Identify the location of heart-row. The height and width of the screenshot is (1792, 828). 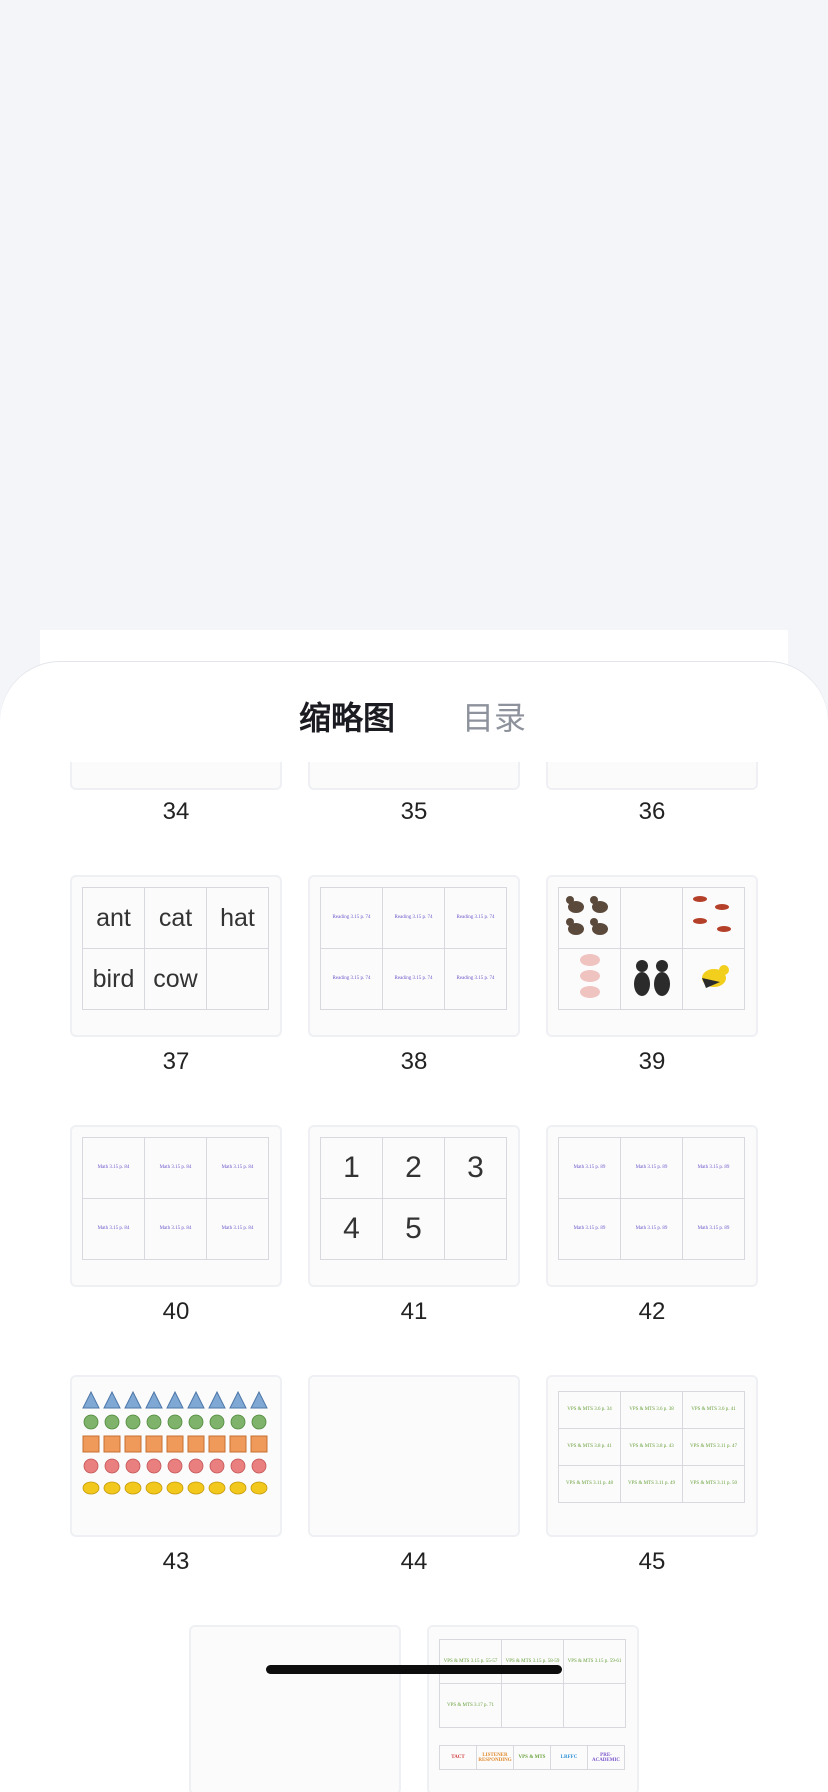
(177, 1467).